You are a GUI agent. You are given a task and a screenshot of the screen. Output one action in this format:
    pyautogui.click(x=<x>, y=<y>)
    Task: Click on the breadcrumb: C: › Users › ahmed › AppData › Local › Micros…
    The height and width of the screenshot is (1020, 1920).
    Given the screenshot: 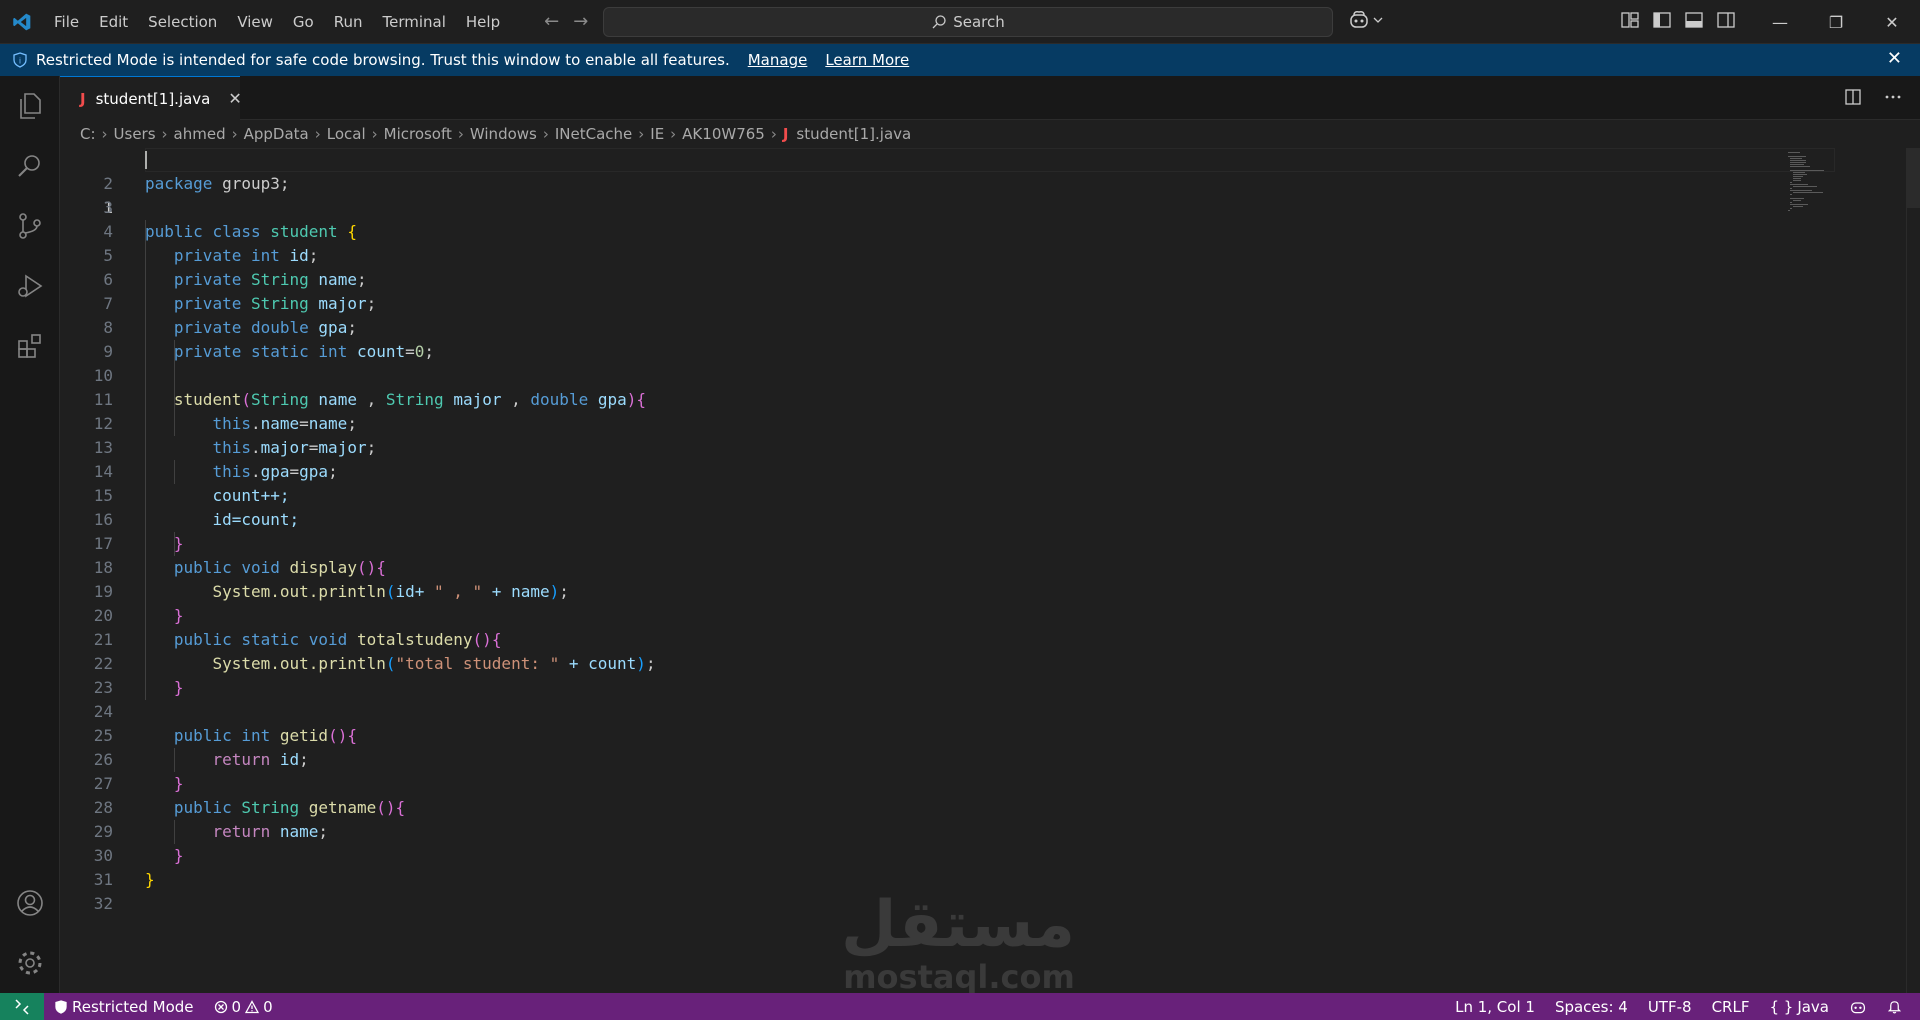 What is the action you would take?
    pyautogui.click(x=990, y=134)
    